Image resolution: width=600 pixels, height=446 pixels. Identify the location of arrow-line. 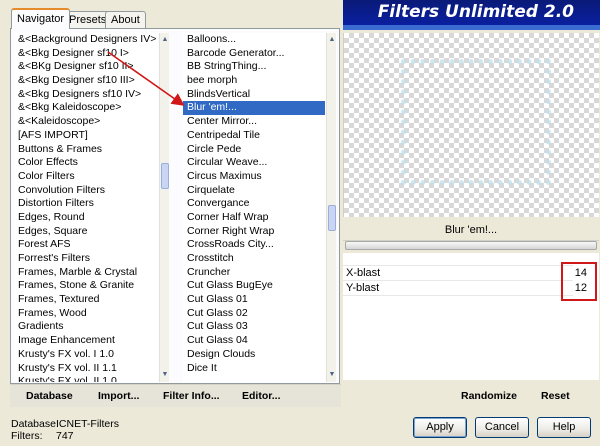
(146, 78).